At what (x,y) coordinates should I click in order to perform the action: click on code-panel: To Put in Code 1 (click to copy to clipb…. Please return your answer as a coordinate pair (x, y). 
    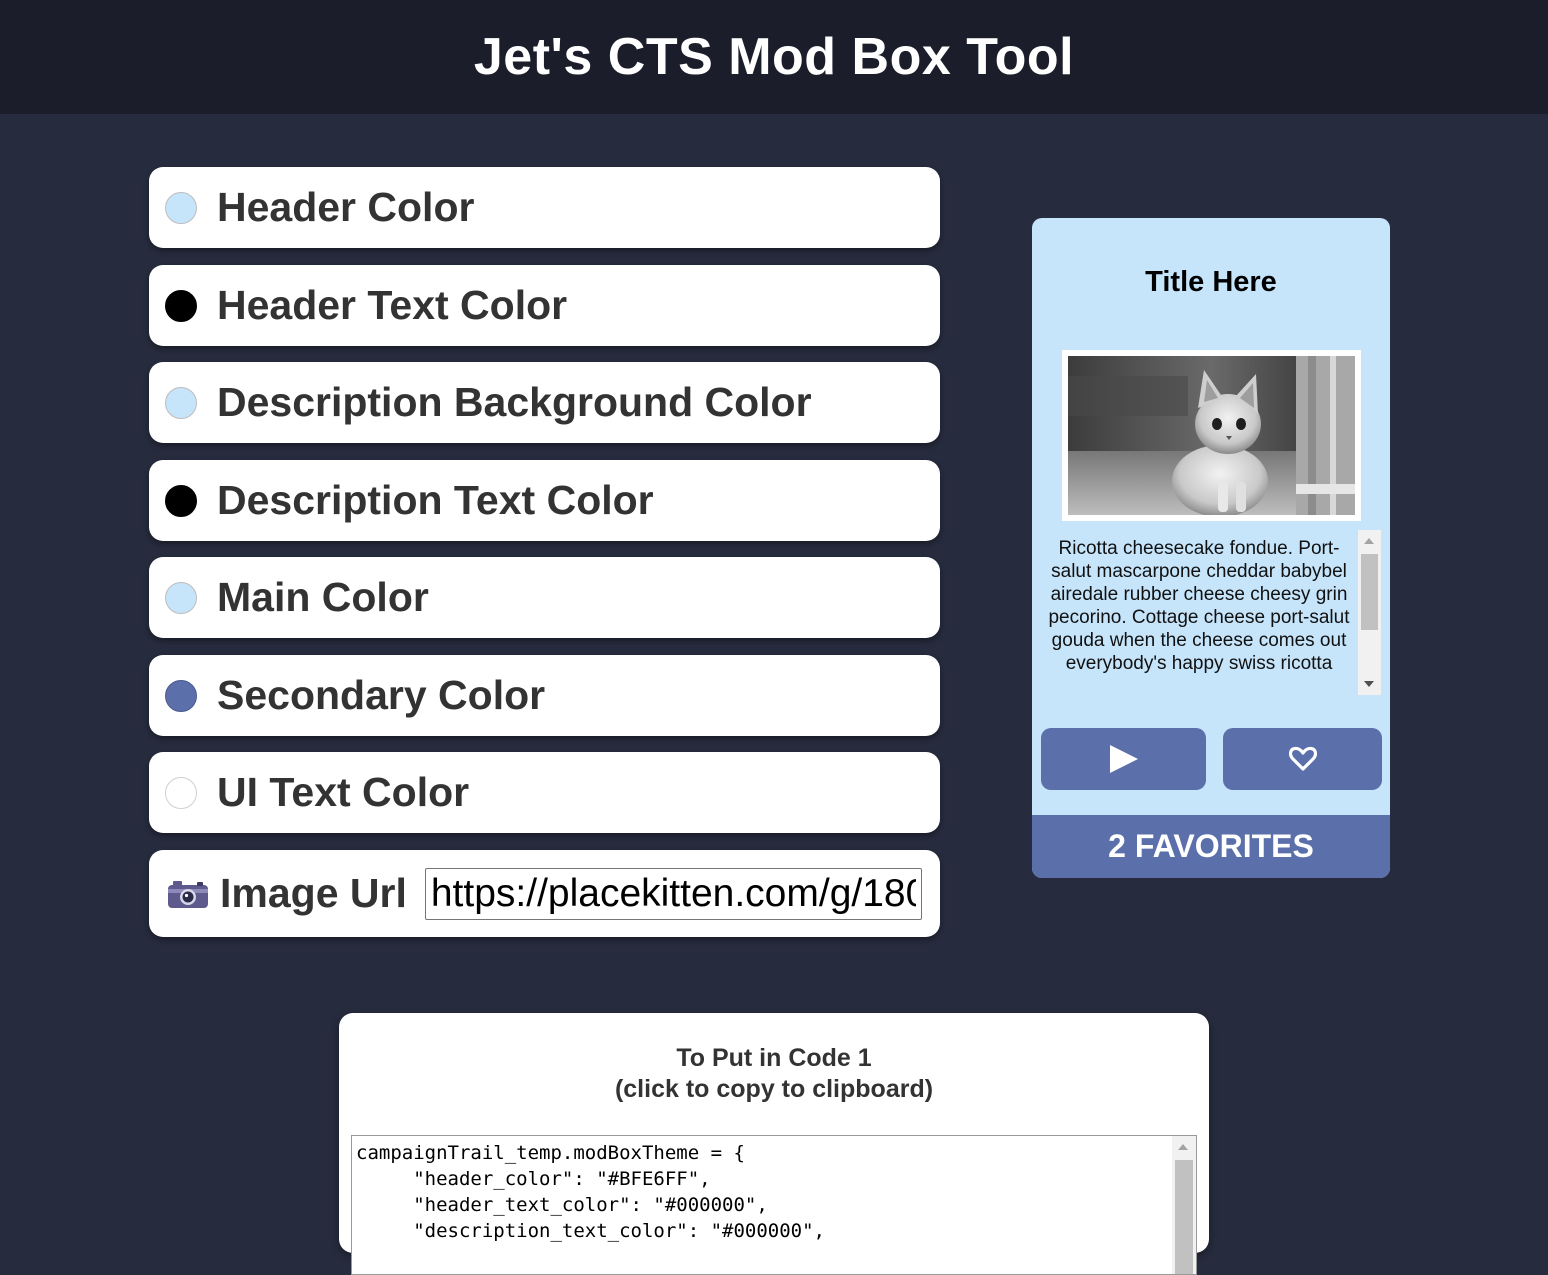
    Looking at the image, I should click on (774, 1144).